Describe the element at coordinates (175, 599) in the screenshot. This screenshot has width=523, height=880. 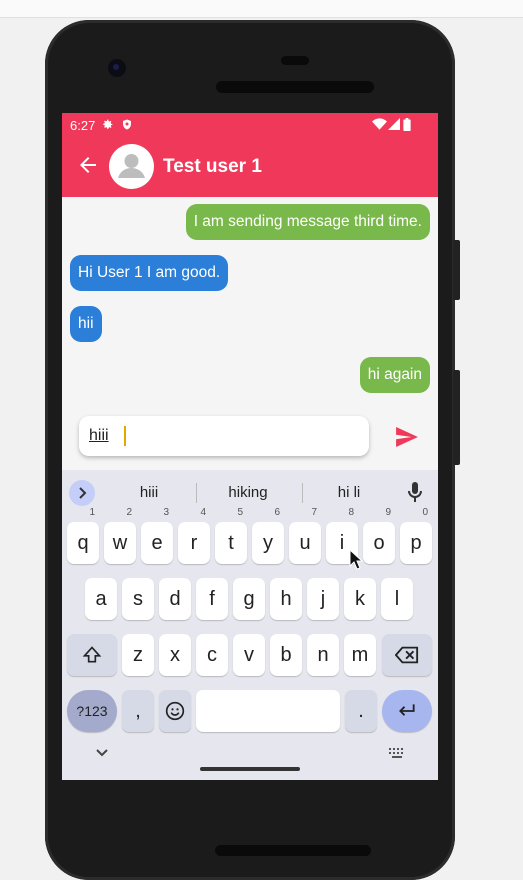
I see `key-d: d` at that location.